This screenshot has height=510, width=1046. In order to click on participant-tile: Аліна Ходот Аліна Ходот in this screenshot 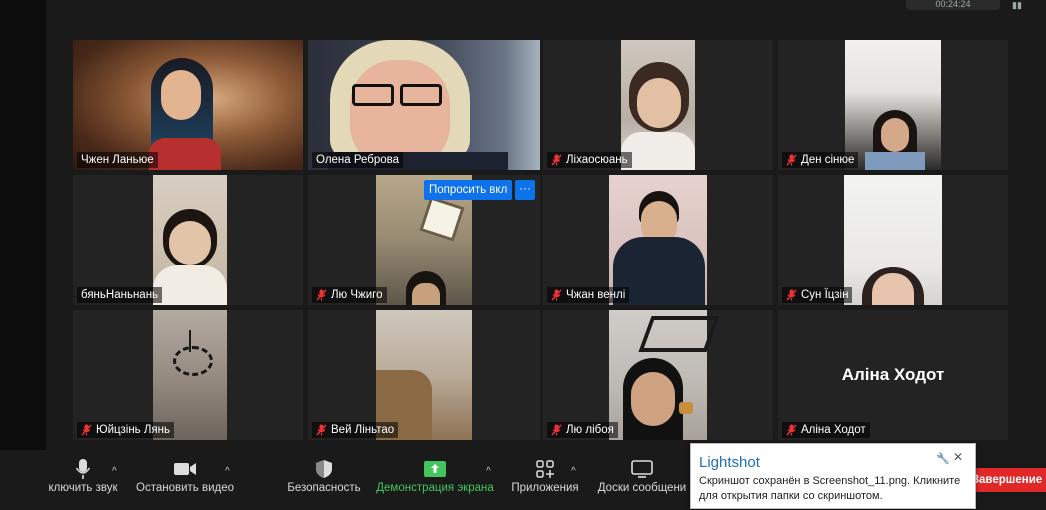, I will do `click(893, 375)`.